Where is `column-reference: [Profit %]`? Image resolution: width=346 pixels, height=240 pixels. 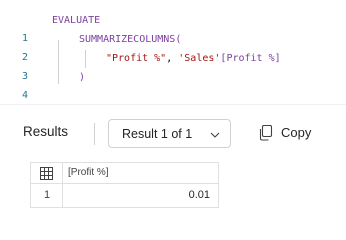
column-reference: [Profit %] is located at coordinates (250, 58).